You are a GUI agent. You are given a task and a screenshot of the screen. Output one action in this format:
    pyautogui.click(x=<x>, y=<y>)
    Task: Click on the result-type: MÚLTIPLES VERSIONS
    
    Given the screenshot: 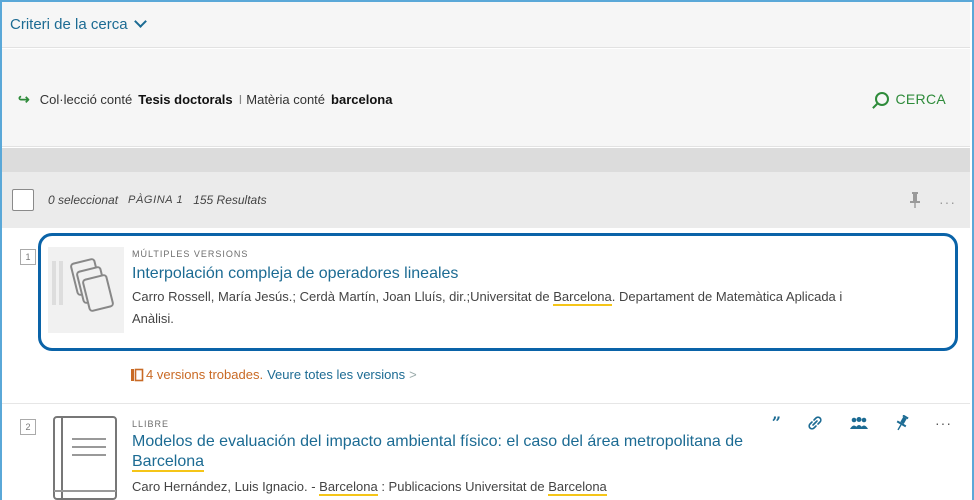 What is the action you would take?
    pyautogui.click(x=190, y=254)
    